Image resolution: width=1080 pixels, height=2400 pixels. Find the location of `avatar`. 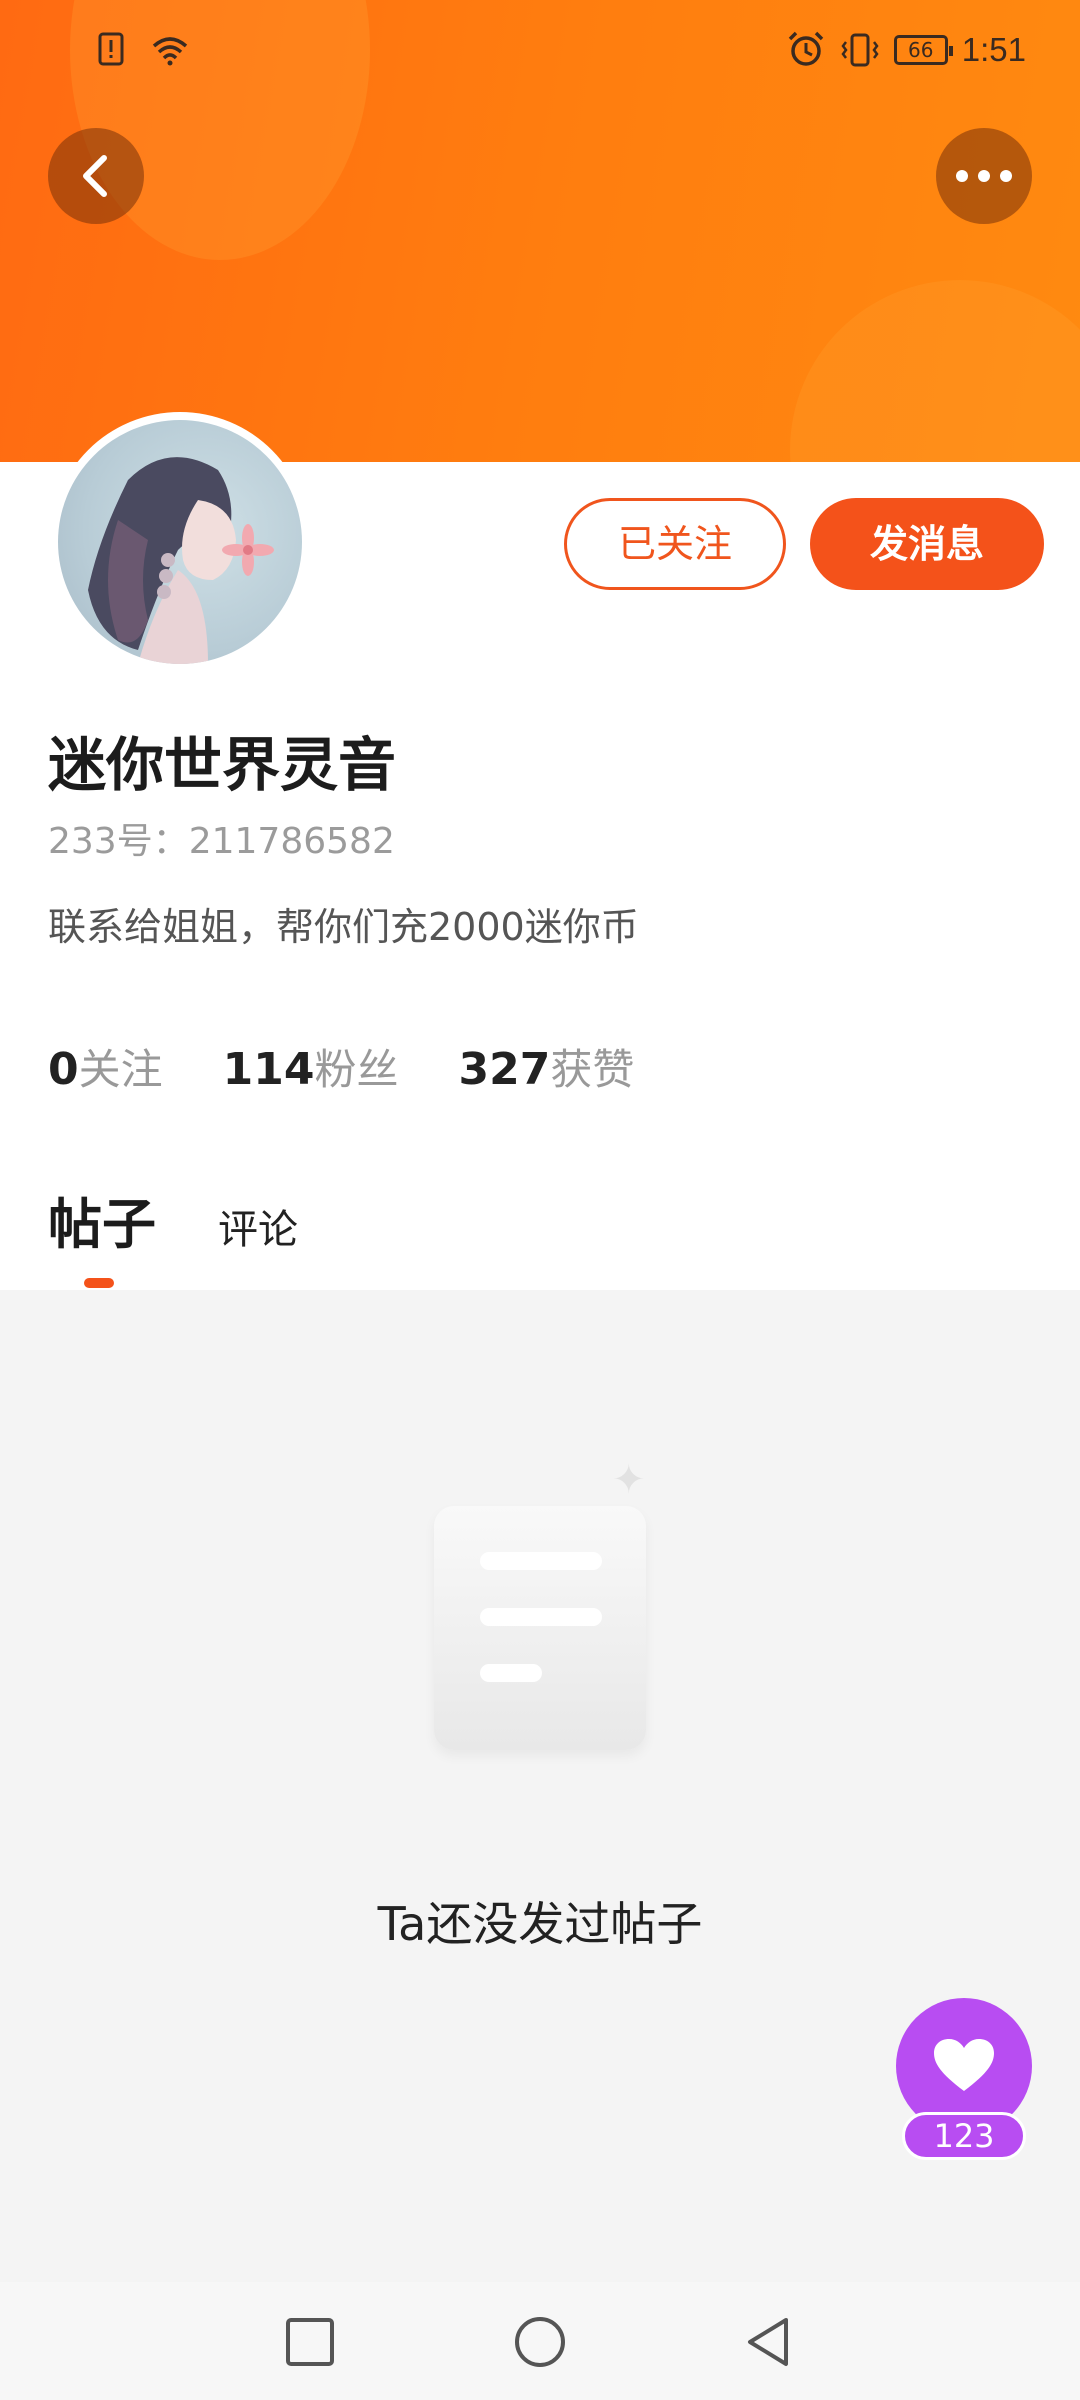

avatar is located at coordinates (180, 542).